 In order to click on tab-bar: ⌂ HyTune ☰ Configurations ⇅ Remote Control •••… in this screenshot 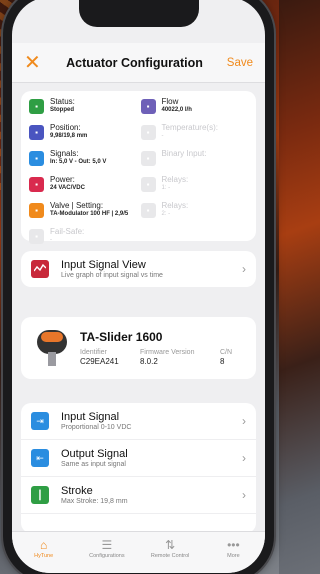, I will do `click(138, 552)`.